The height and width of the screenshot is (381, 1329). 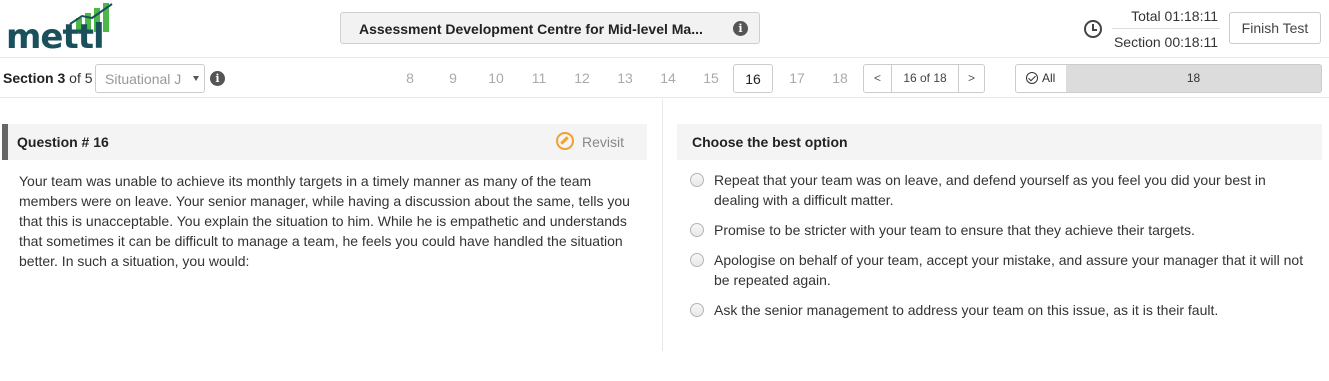 I want to click on timer-section: Section 00:18:11, so click(x=1165, y=42).